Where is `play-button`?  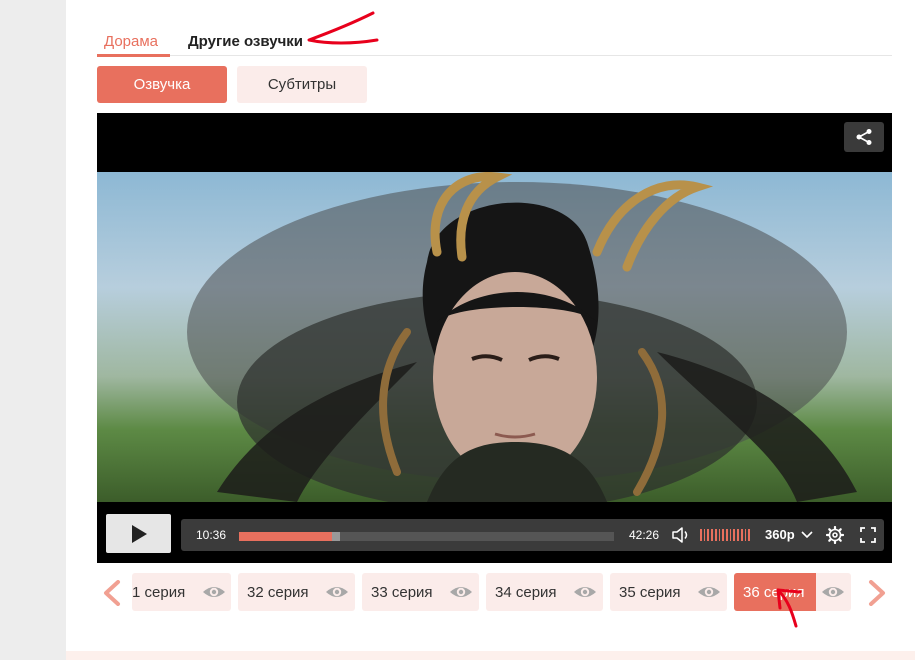
play-button is located at coordinates (138, 533).